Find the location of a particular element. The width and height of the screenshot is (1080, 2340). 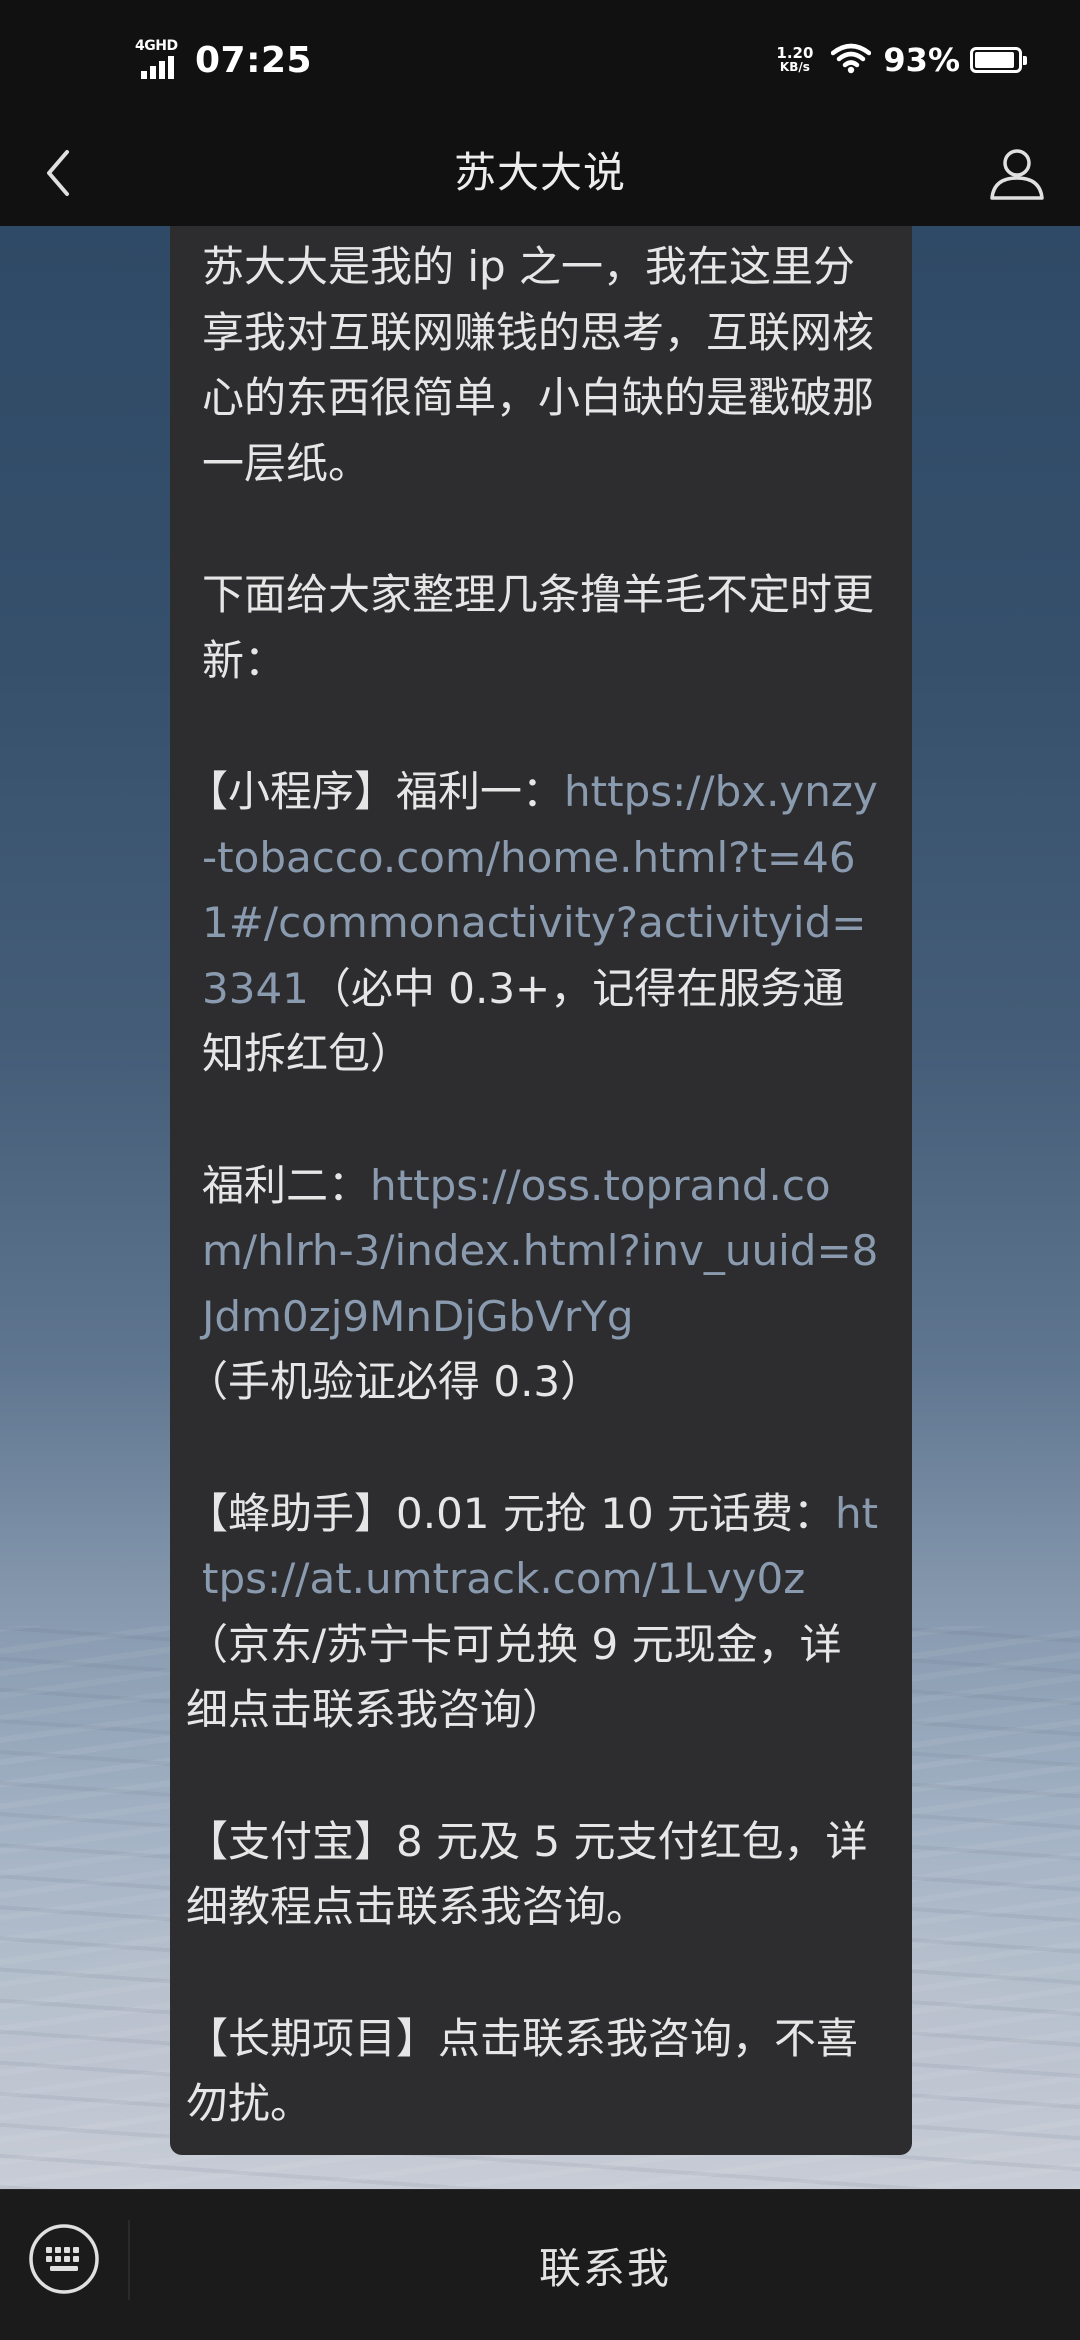

nav-bar: 苏大大说 is located at coordinates (540, 173).